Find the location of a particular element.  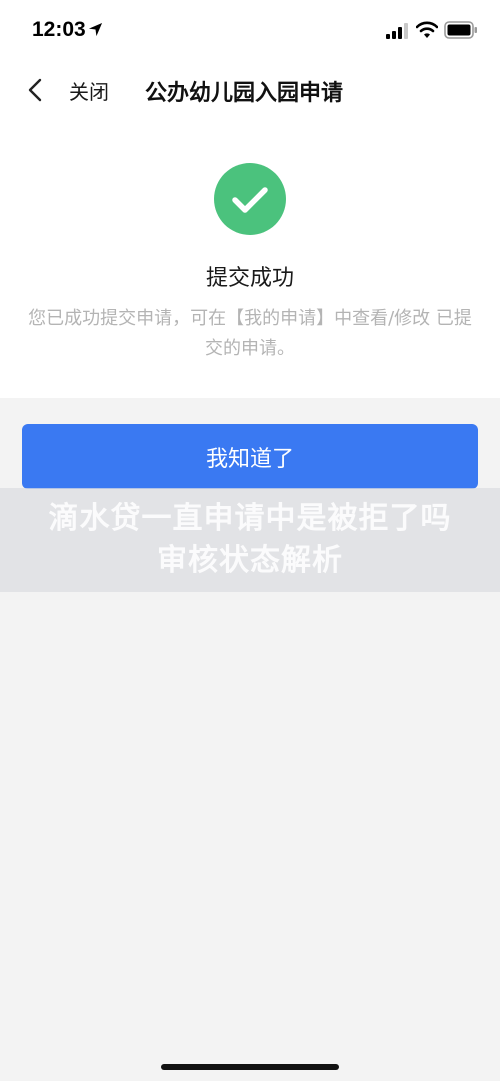

navigation-bar: 关闭 公办幼儿园入园申请 is located at coordinates (250, 90).